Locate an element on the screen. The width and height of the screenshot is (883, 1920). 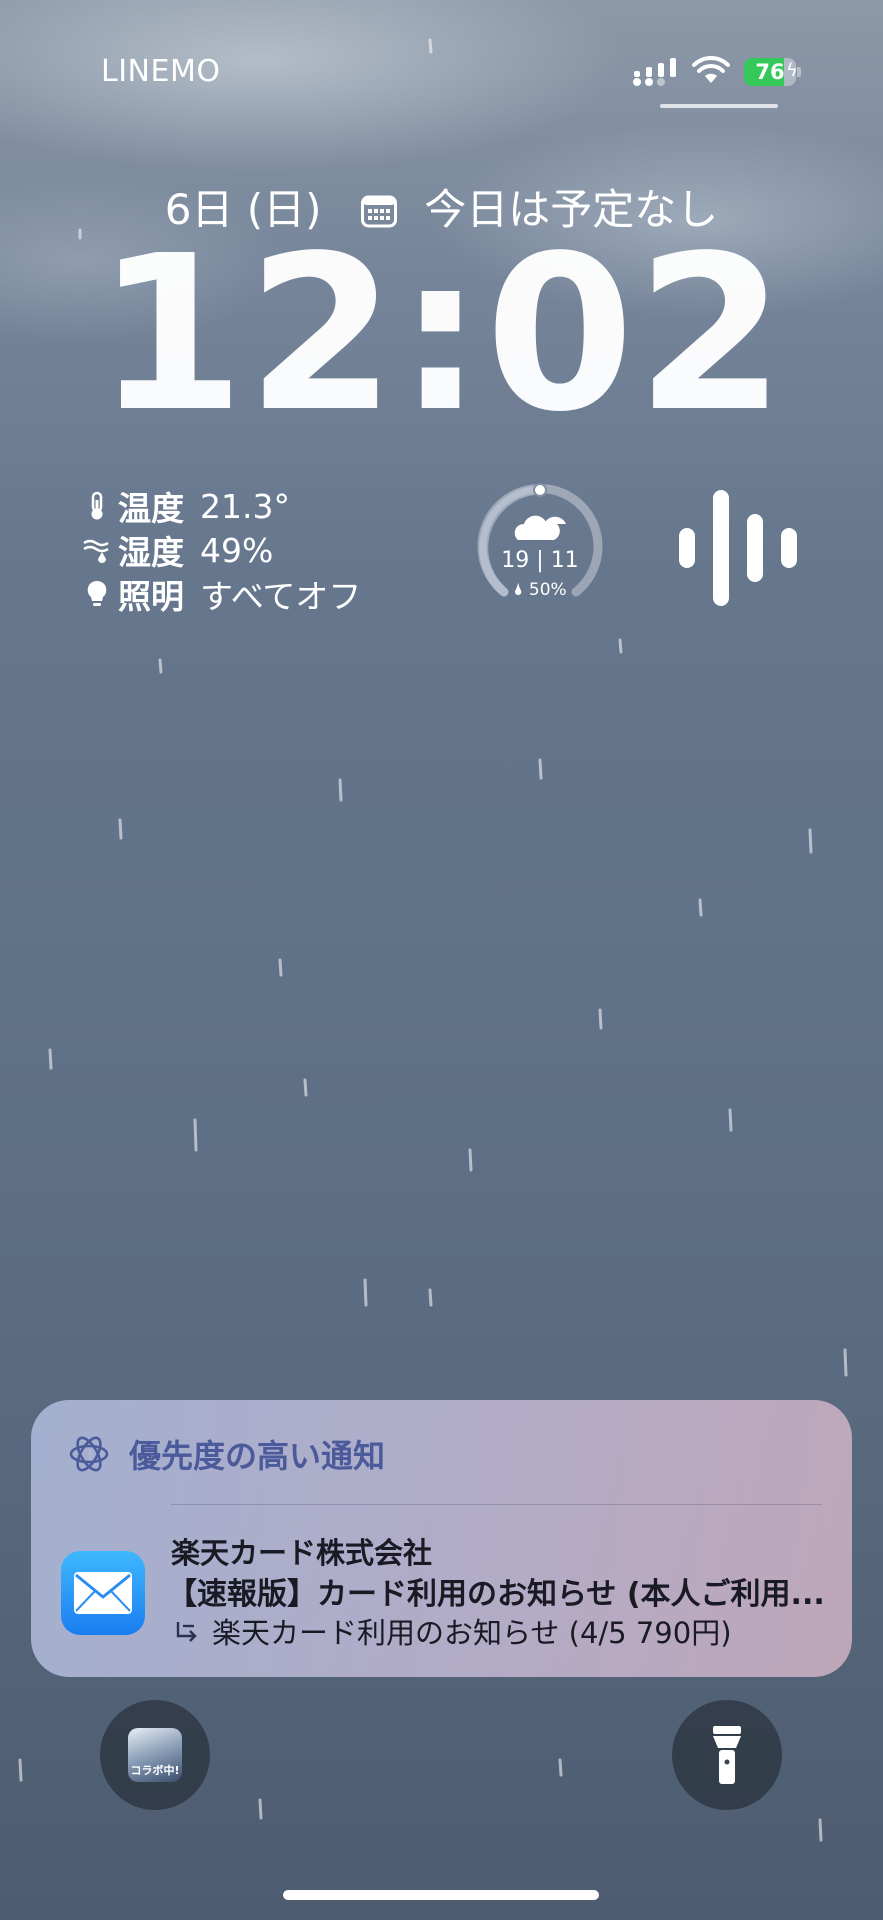
mail-icon is located at coordinates (103, 1593).